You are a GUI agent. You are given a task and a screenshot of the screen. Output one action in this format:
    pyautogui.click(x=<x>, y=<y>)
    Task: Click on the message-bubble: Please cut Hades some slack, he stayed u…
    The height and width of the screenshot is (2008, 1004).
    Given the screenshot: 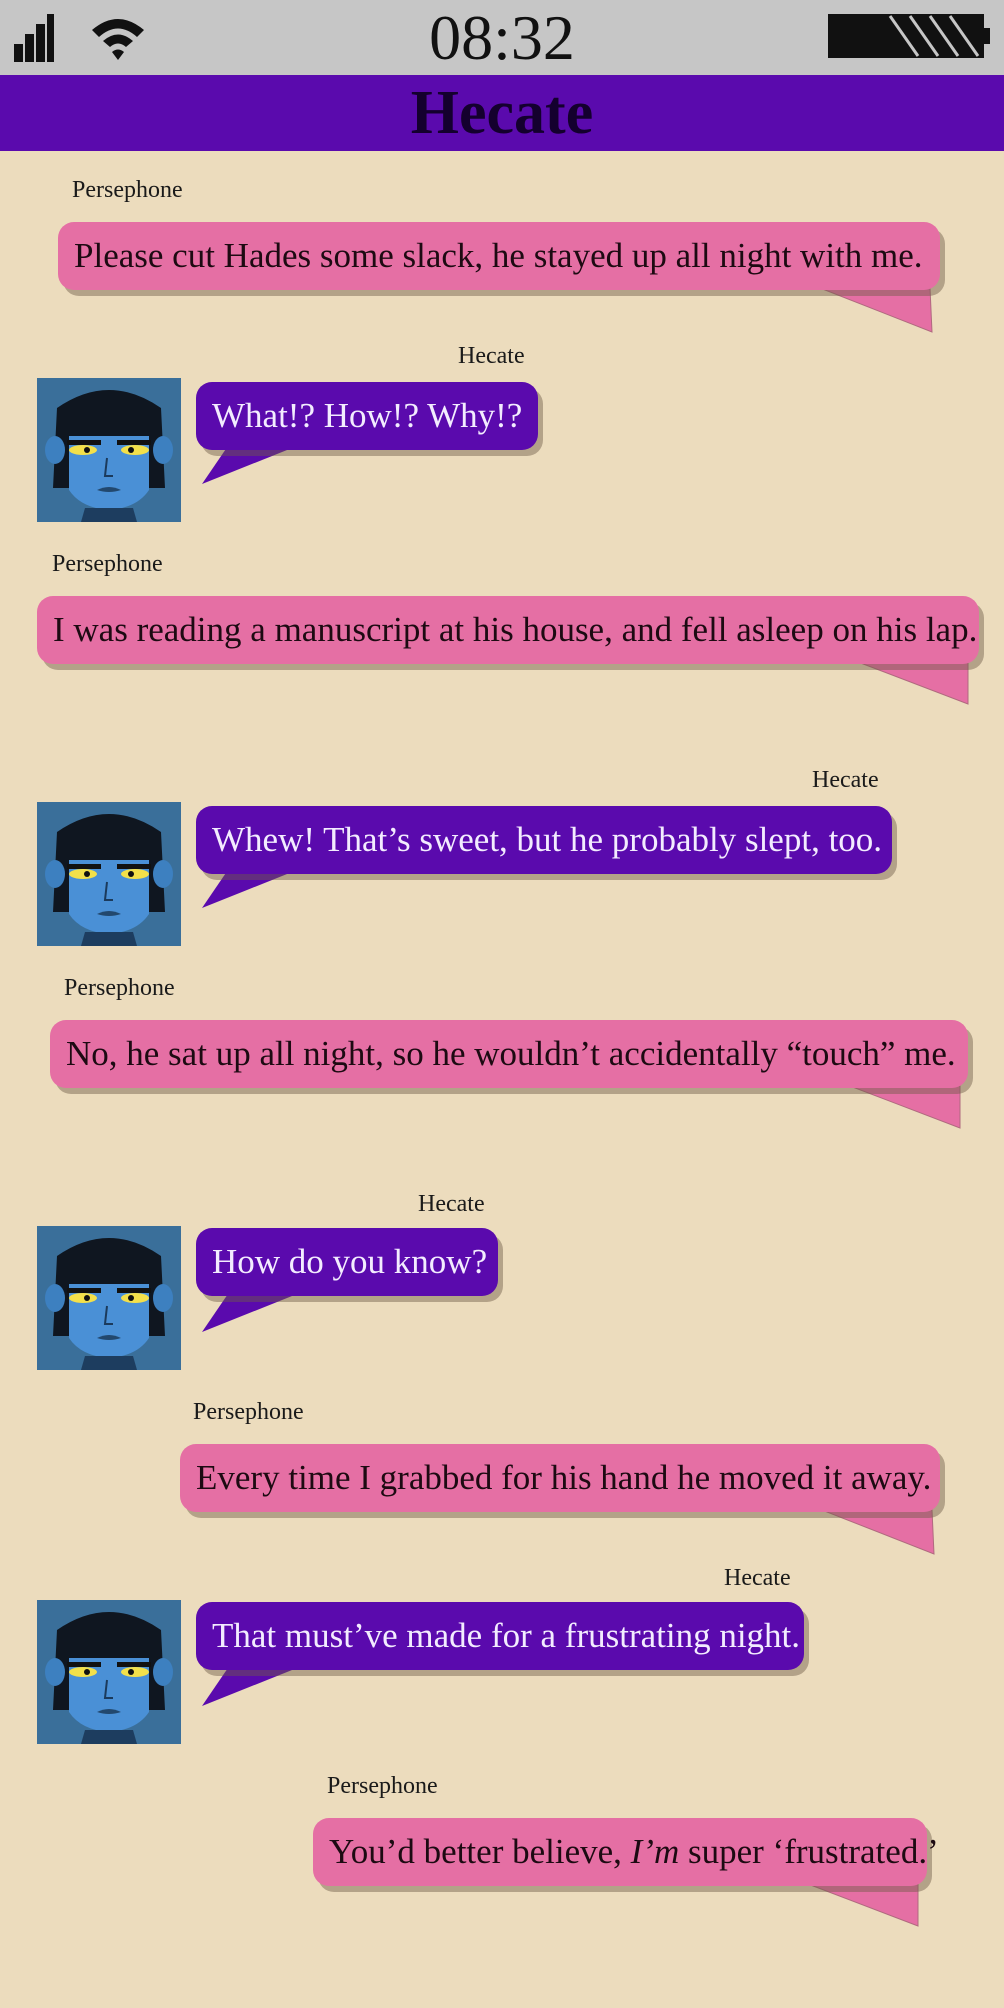 What is the action you would take?
    pyautogui.click(x=499, y=256)
    